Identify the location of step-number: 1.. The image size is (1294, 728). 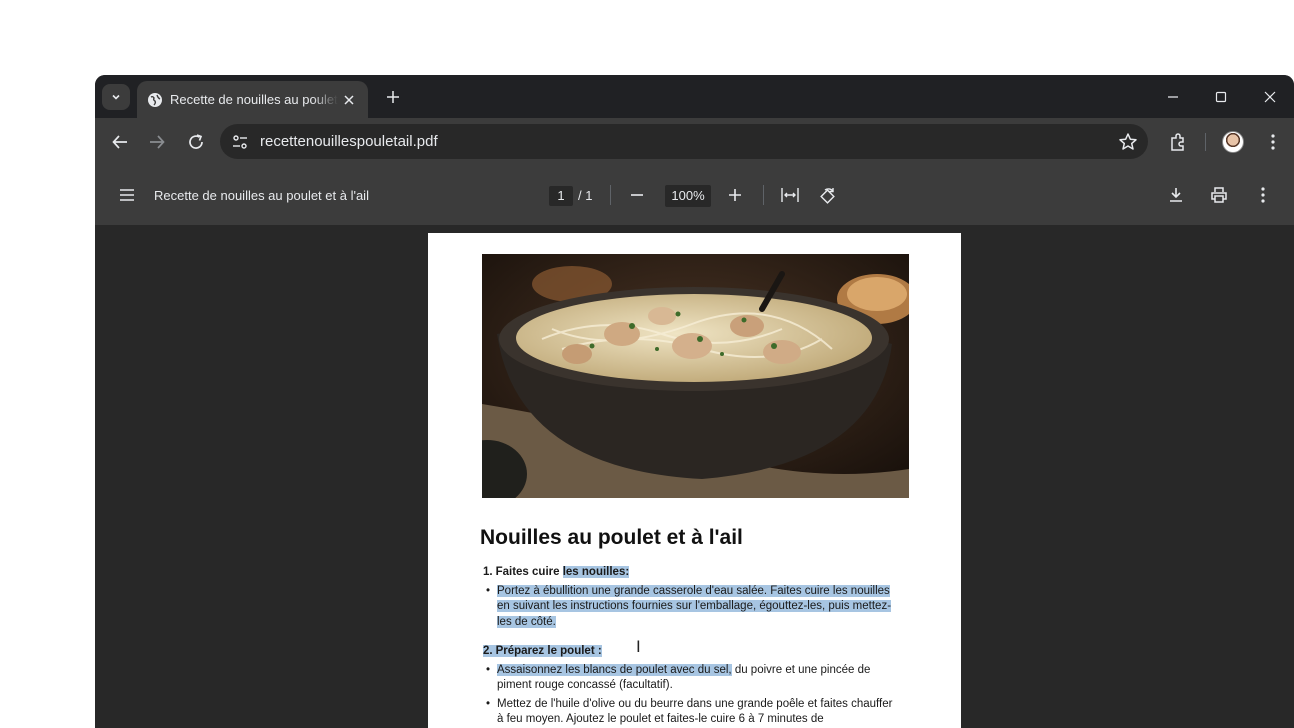
(488, 572).